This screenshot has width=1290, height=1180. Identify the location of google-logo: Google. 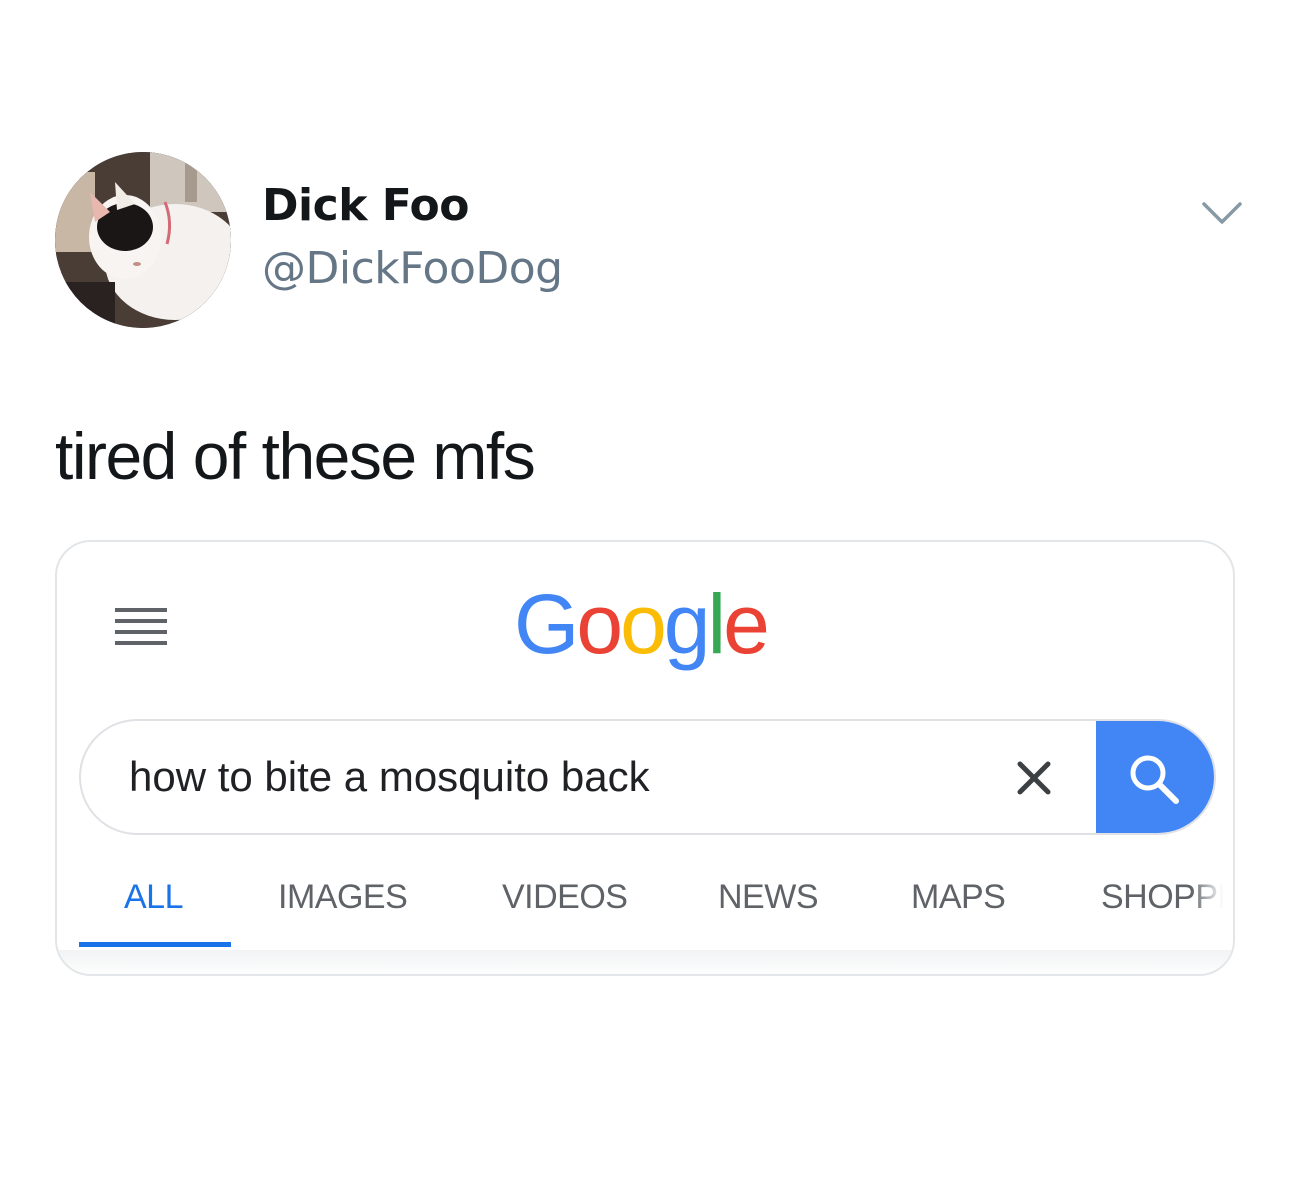
(642, 624).